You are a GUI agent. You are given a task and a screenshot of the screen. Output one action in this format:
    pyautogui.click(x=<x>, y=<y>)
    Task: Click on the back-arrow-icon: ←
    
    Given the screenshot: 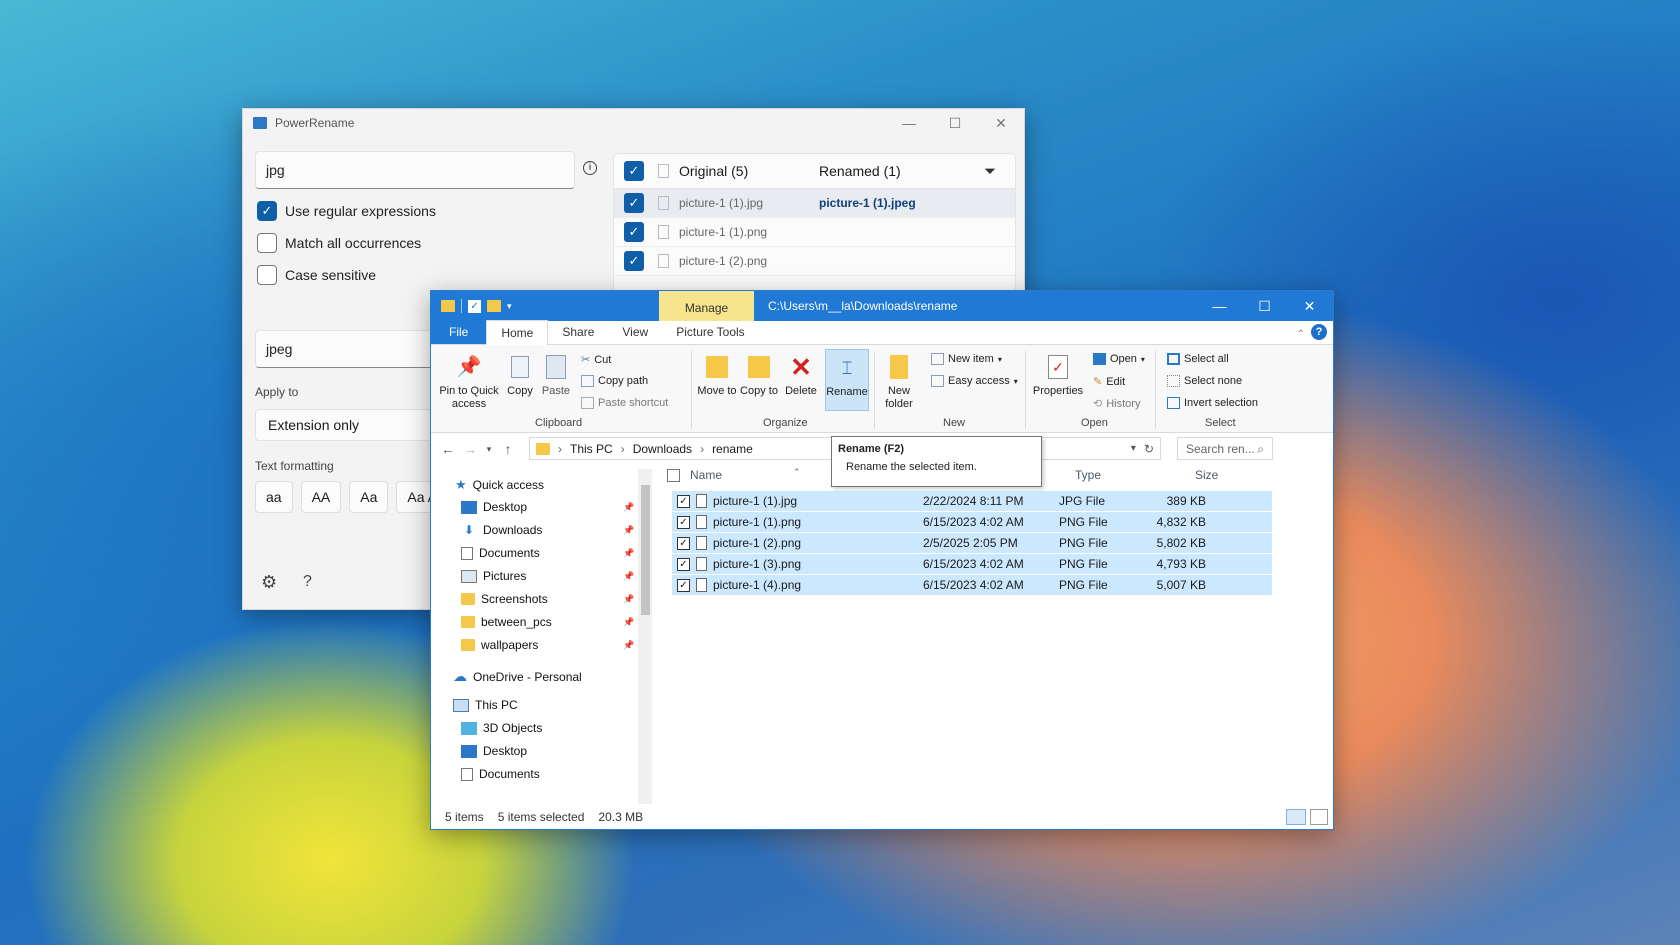 What is the action you would take?
    pyautogui.click(x=448, y=449)
    